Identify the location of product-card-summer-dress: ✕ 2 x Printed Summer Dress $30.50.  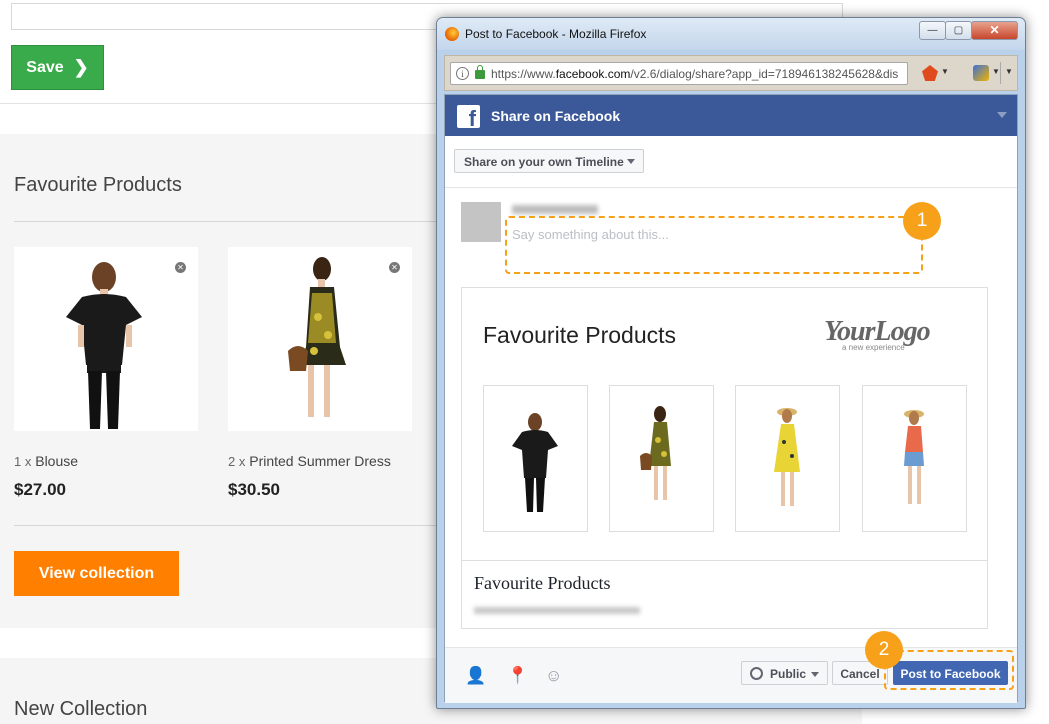
(320, 373).